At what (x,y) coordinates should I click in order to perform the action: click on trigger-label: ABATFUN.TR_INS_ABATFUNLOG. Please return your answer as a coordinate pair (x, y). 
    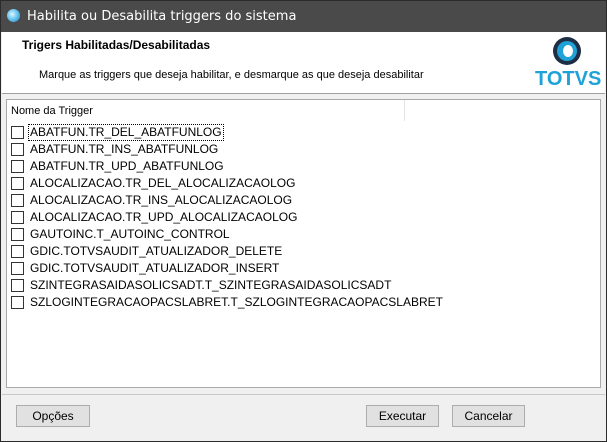
    Looking at the image, I should click on (124, 149).